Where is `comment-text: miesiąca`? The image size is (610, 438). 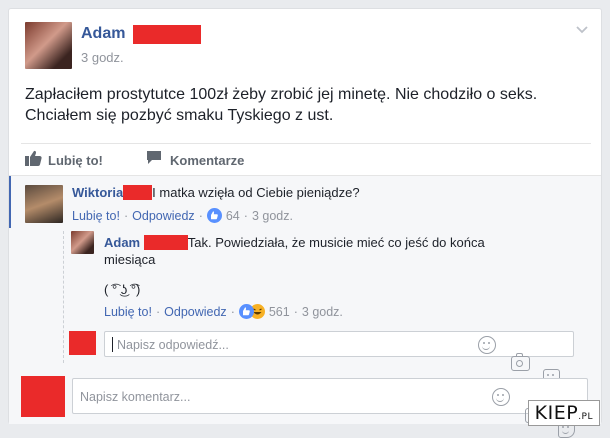
comment-text: miesiąca is located at coordinates (130, 259).